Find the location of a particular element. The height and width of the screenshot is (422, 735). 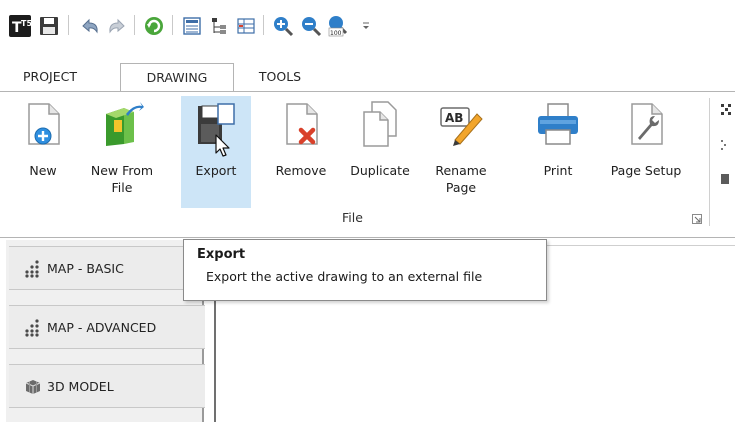

svg-text: 100 is located at coordinates (336, 33).